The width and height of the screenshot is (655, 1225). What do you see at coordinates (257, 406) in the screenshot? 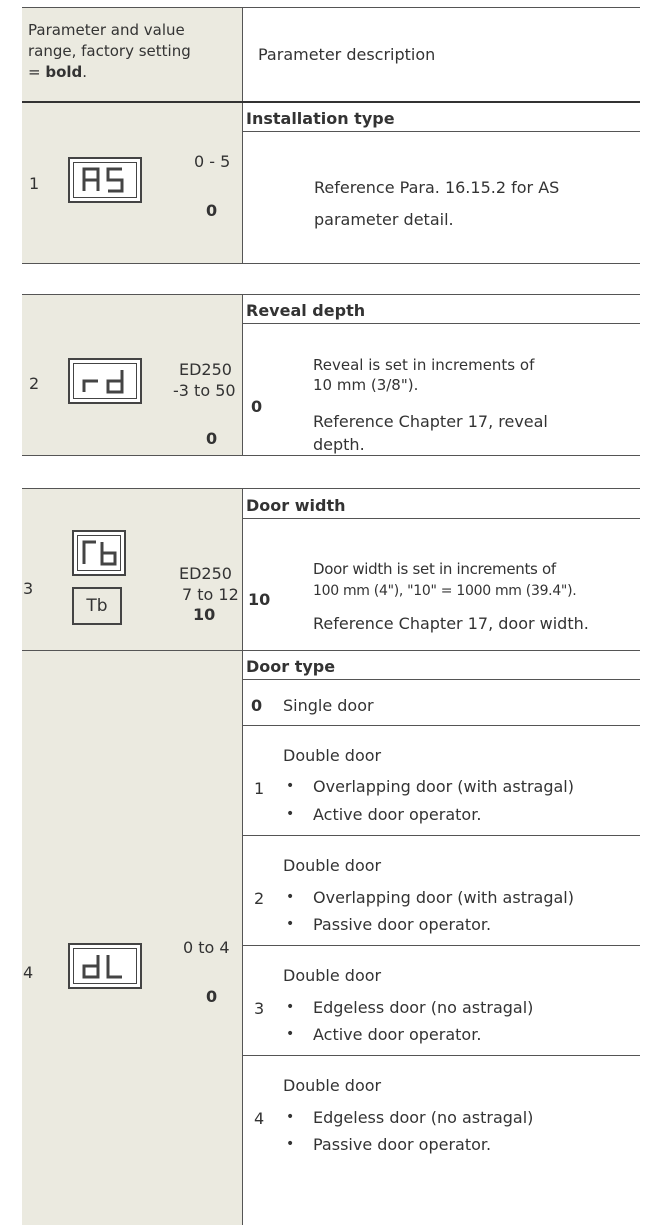
I see `row2-value: 0` at bounding box center [257, 406].